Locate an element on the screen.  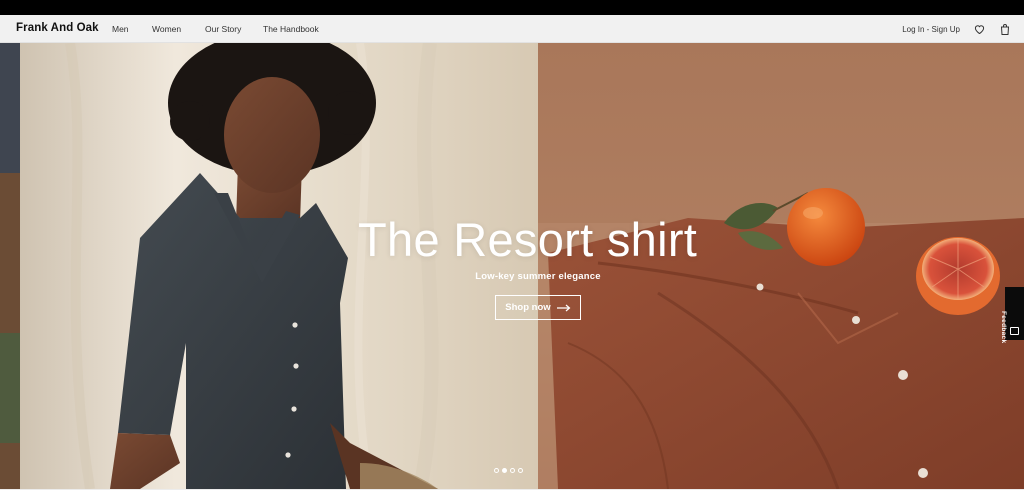
feedback-label: Feedback is located at coordinates (1003, 327).